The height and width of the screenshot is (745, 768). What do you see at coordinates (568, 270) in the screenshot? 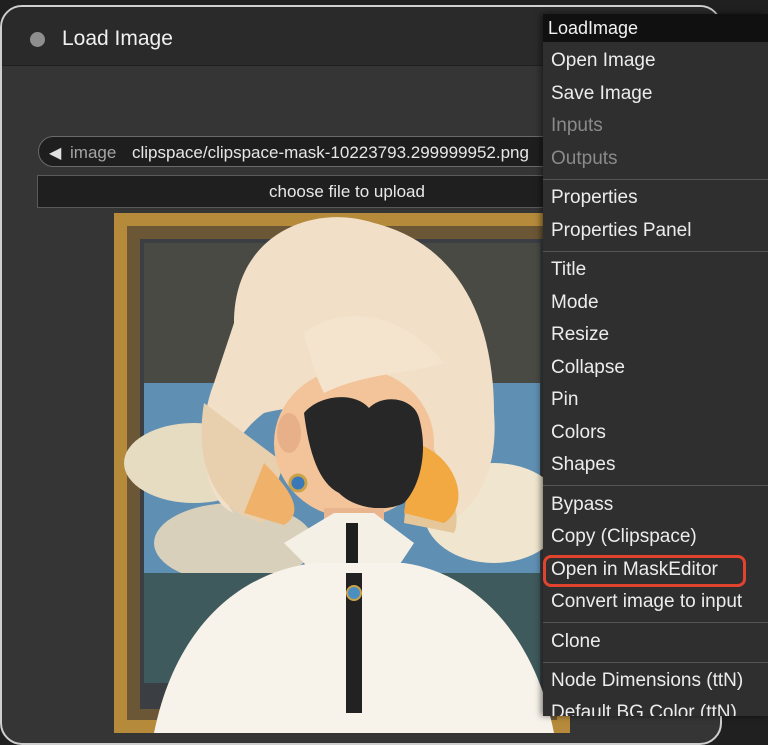
I see `menu-item-title: Title` at bounding box center [568, 270].